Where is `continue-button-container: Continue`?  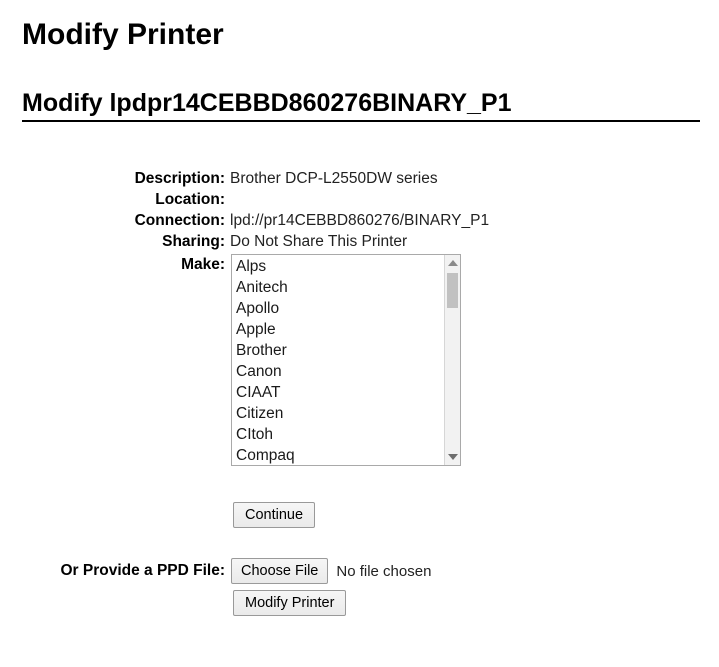
continue-button-container: Continue is located at coordinates (274, 515).